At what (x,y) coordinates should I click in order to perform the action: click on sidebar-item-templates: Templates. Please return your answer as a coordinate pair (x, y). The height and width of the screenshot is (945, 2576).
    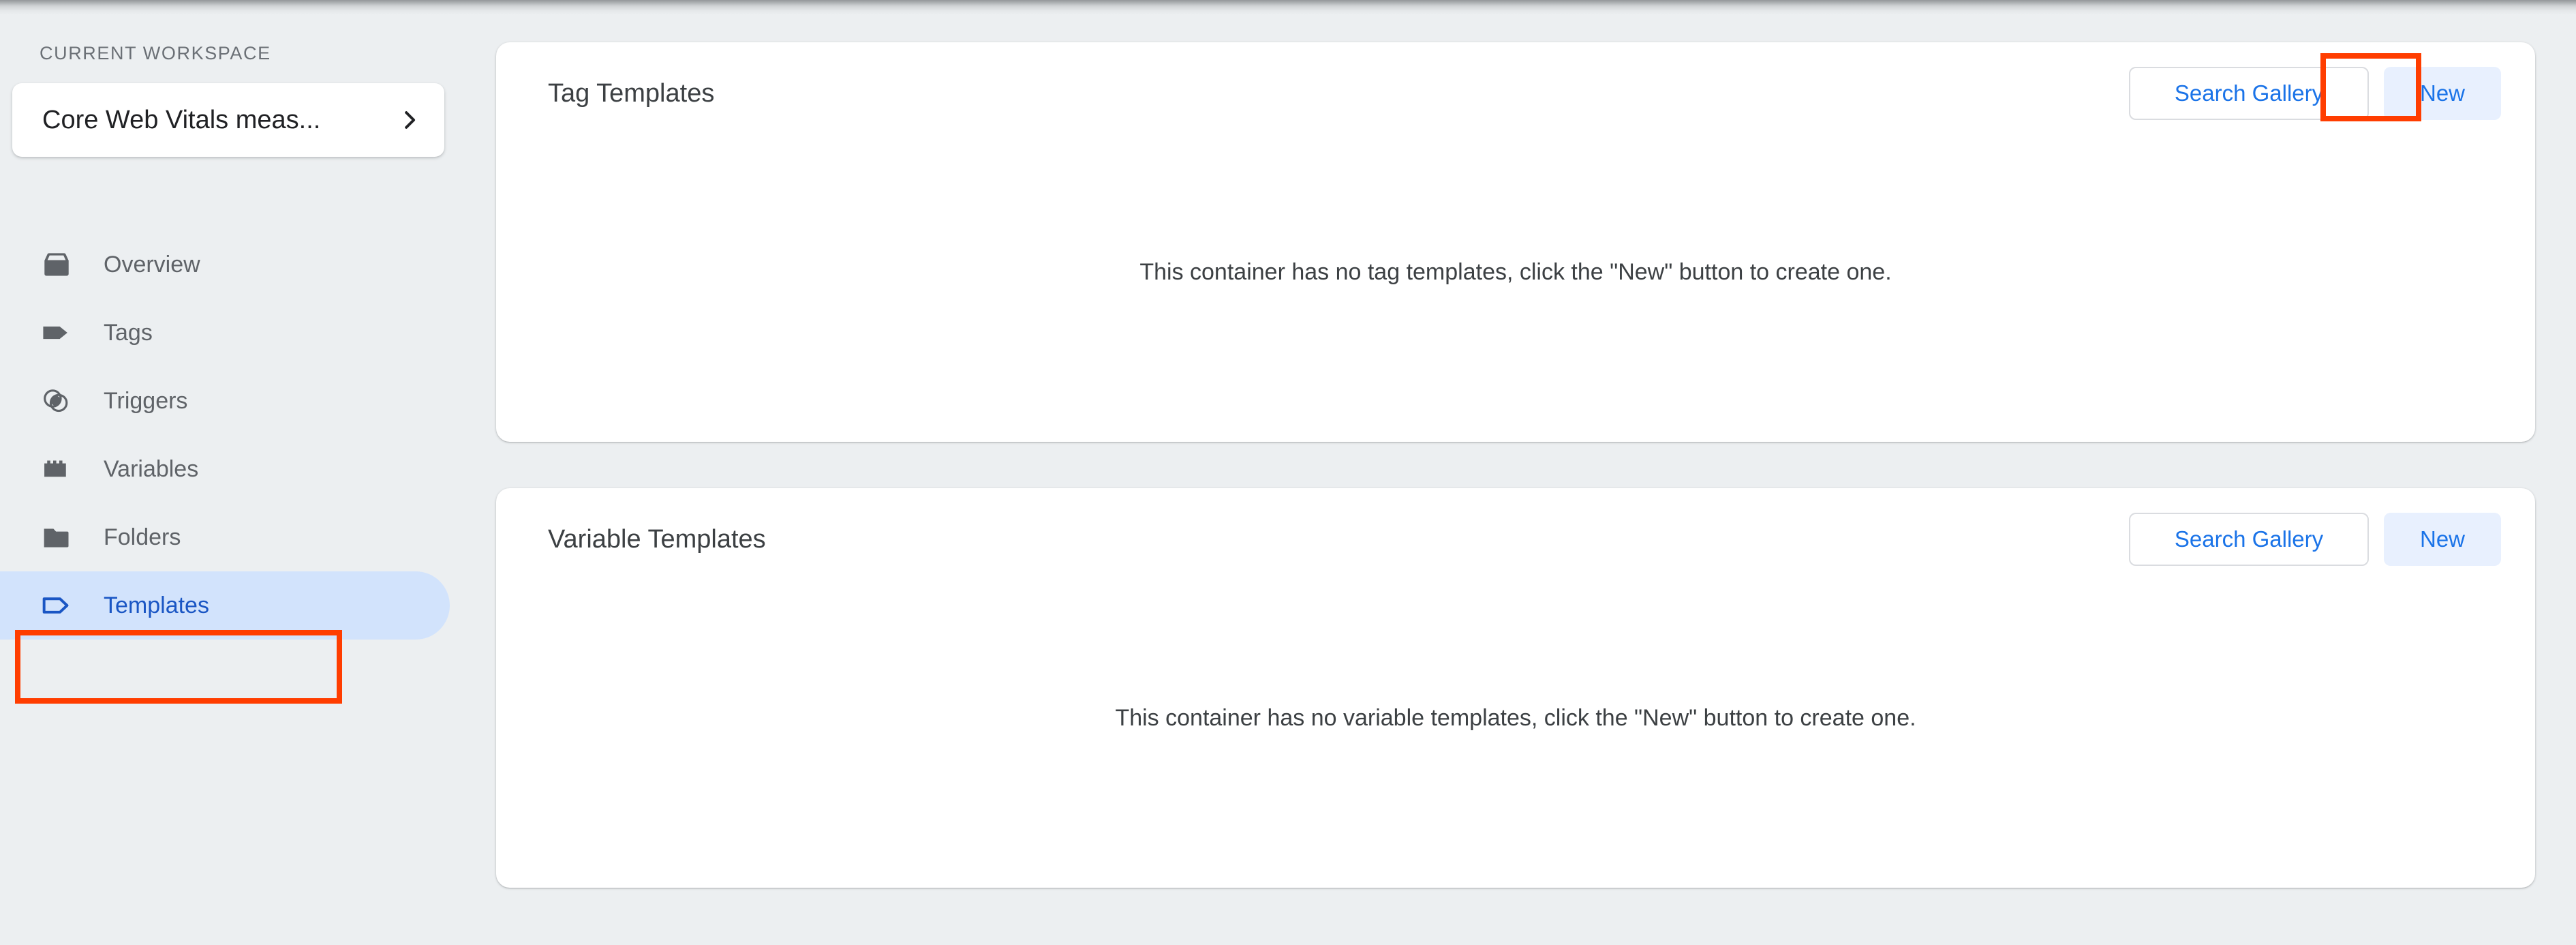
    Looking at the image, I should click on (225, 605).